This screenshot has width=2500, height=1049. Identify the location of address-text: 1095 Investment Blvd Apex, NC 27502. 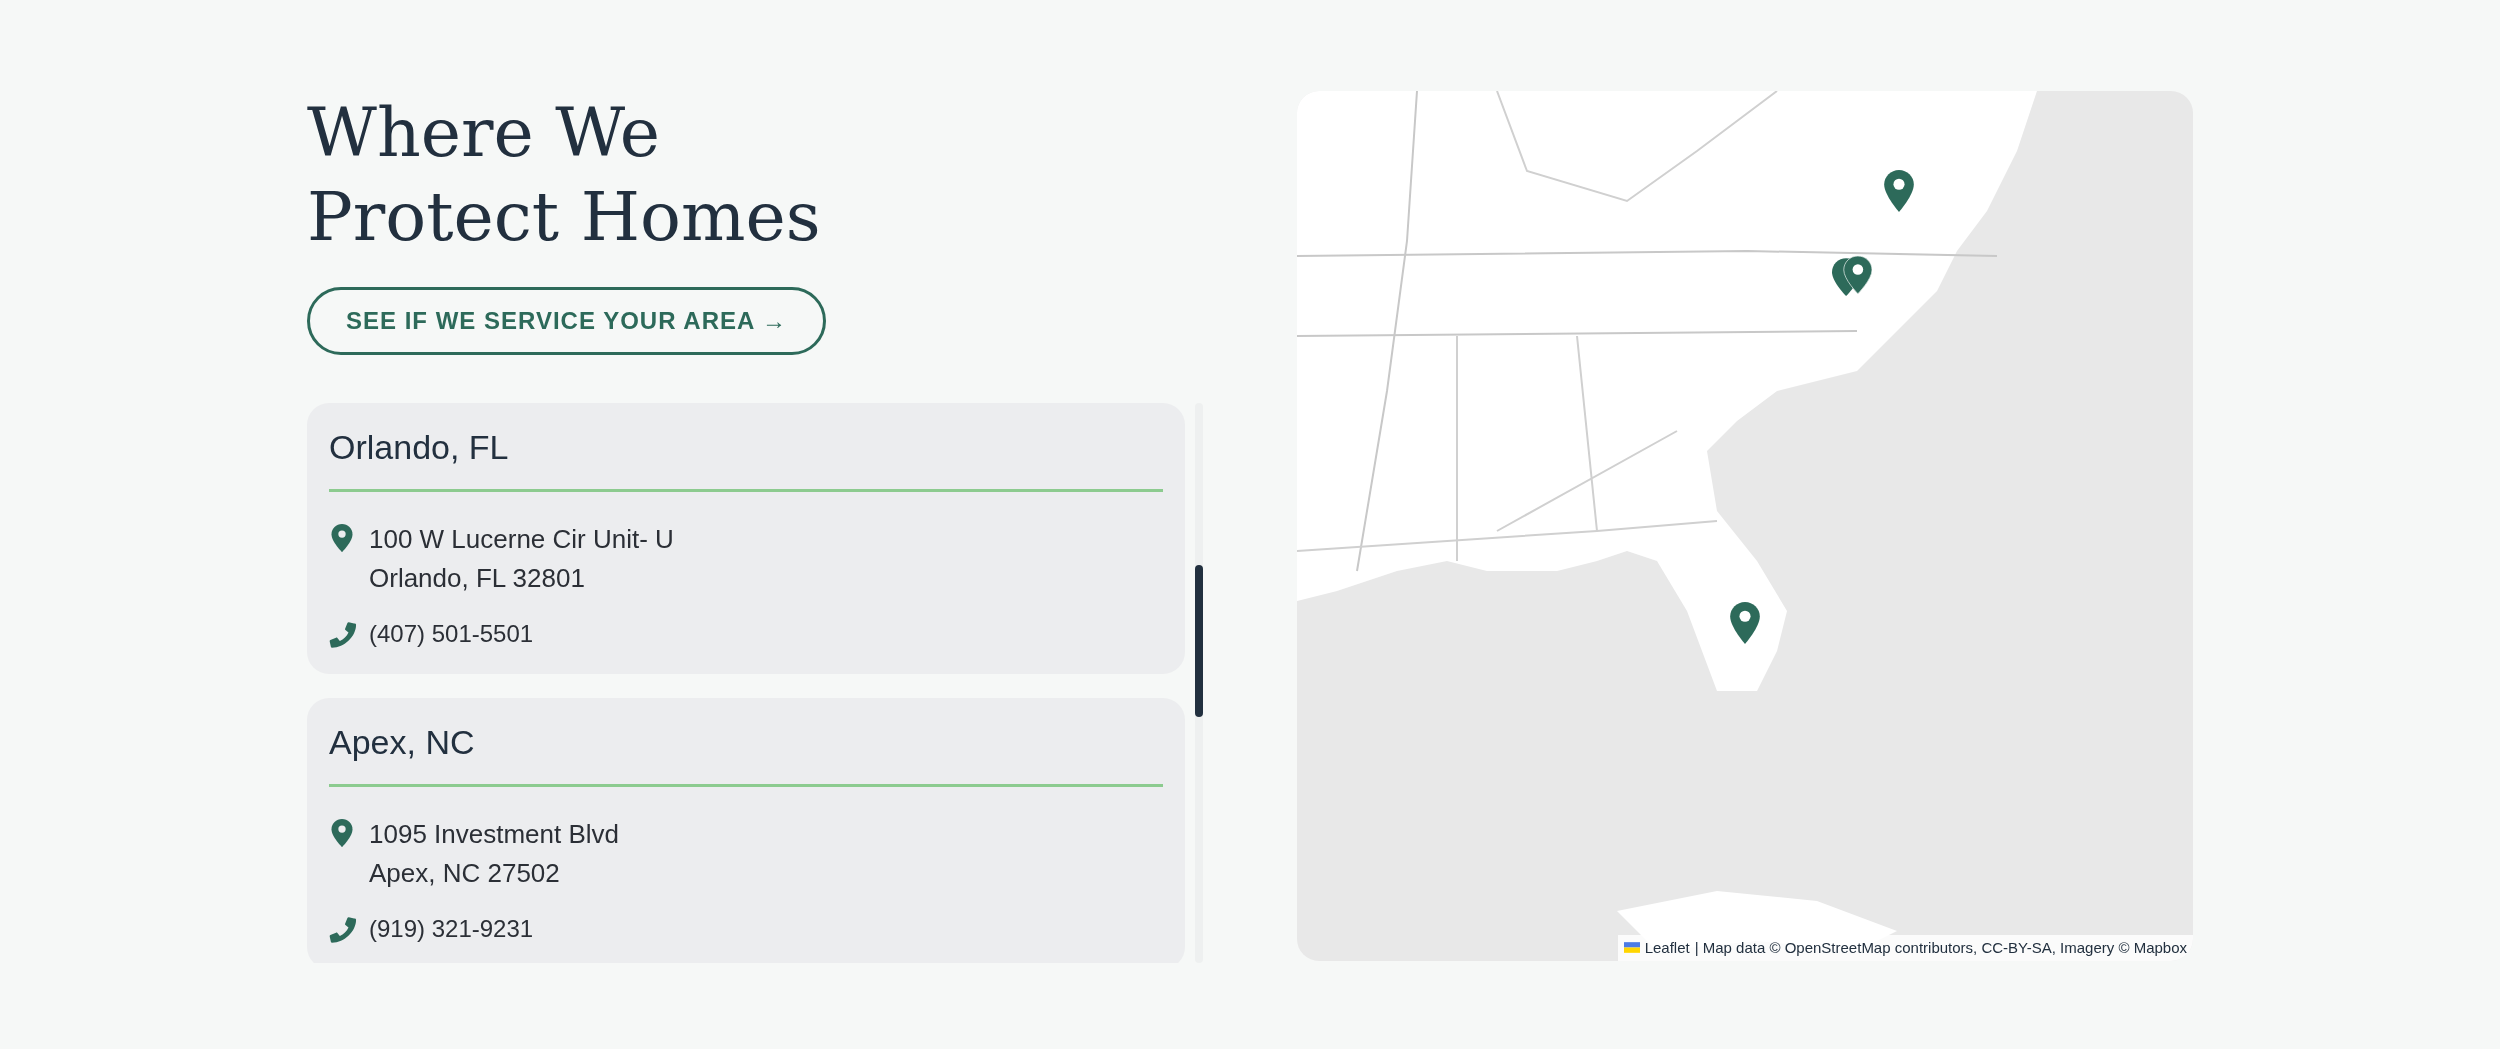
(494, 854).